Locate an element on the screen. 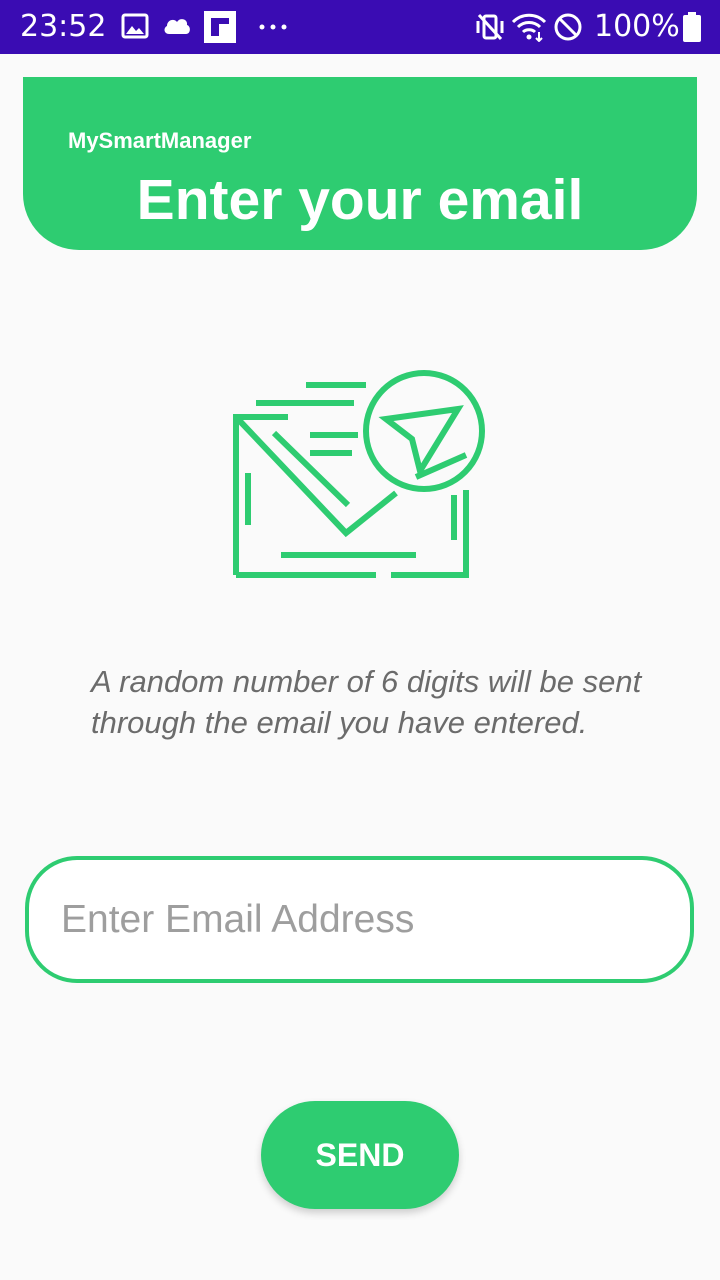  email-field is located at coordinates (359, 919).